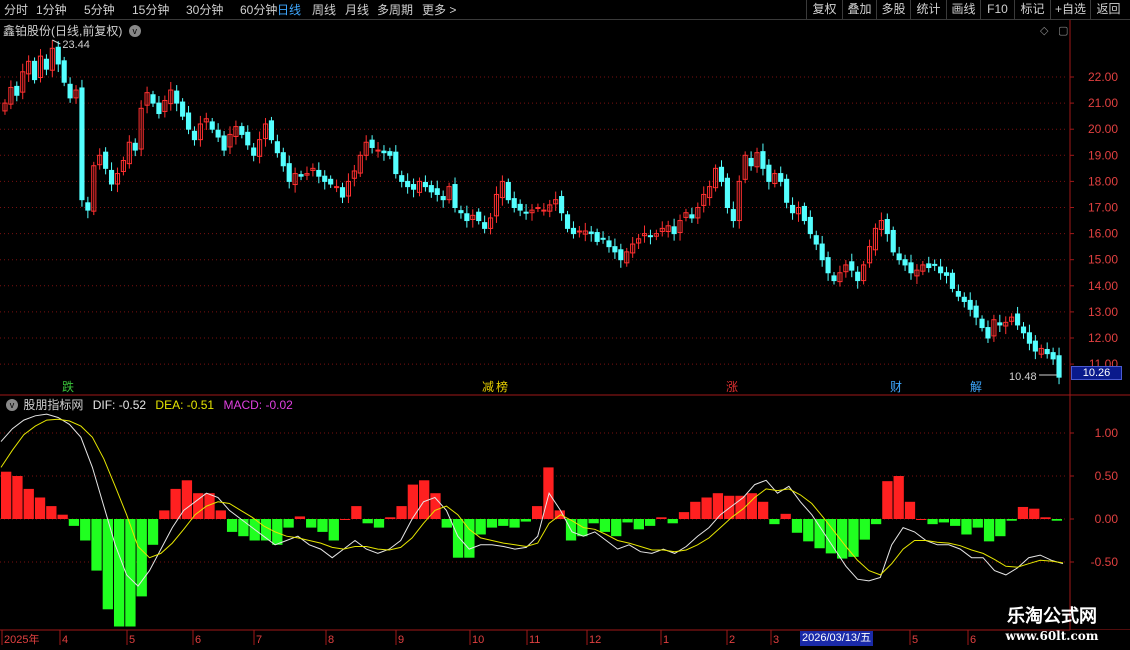 The image size is (1130, 650). What do you see at coordinates (1108, 10) in the screenshot?
I see `back-button: 返回` at bounding box center [1108, 10].